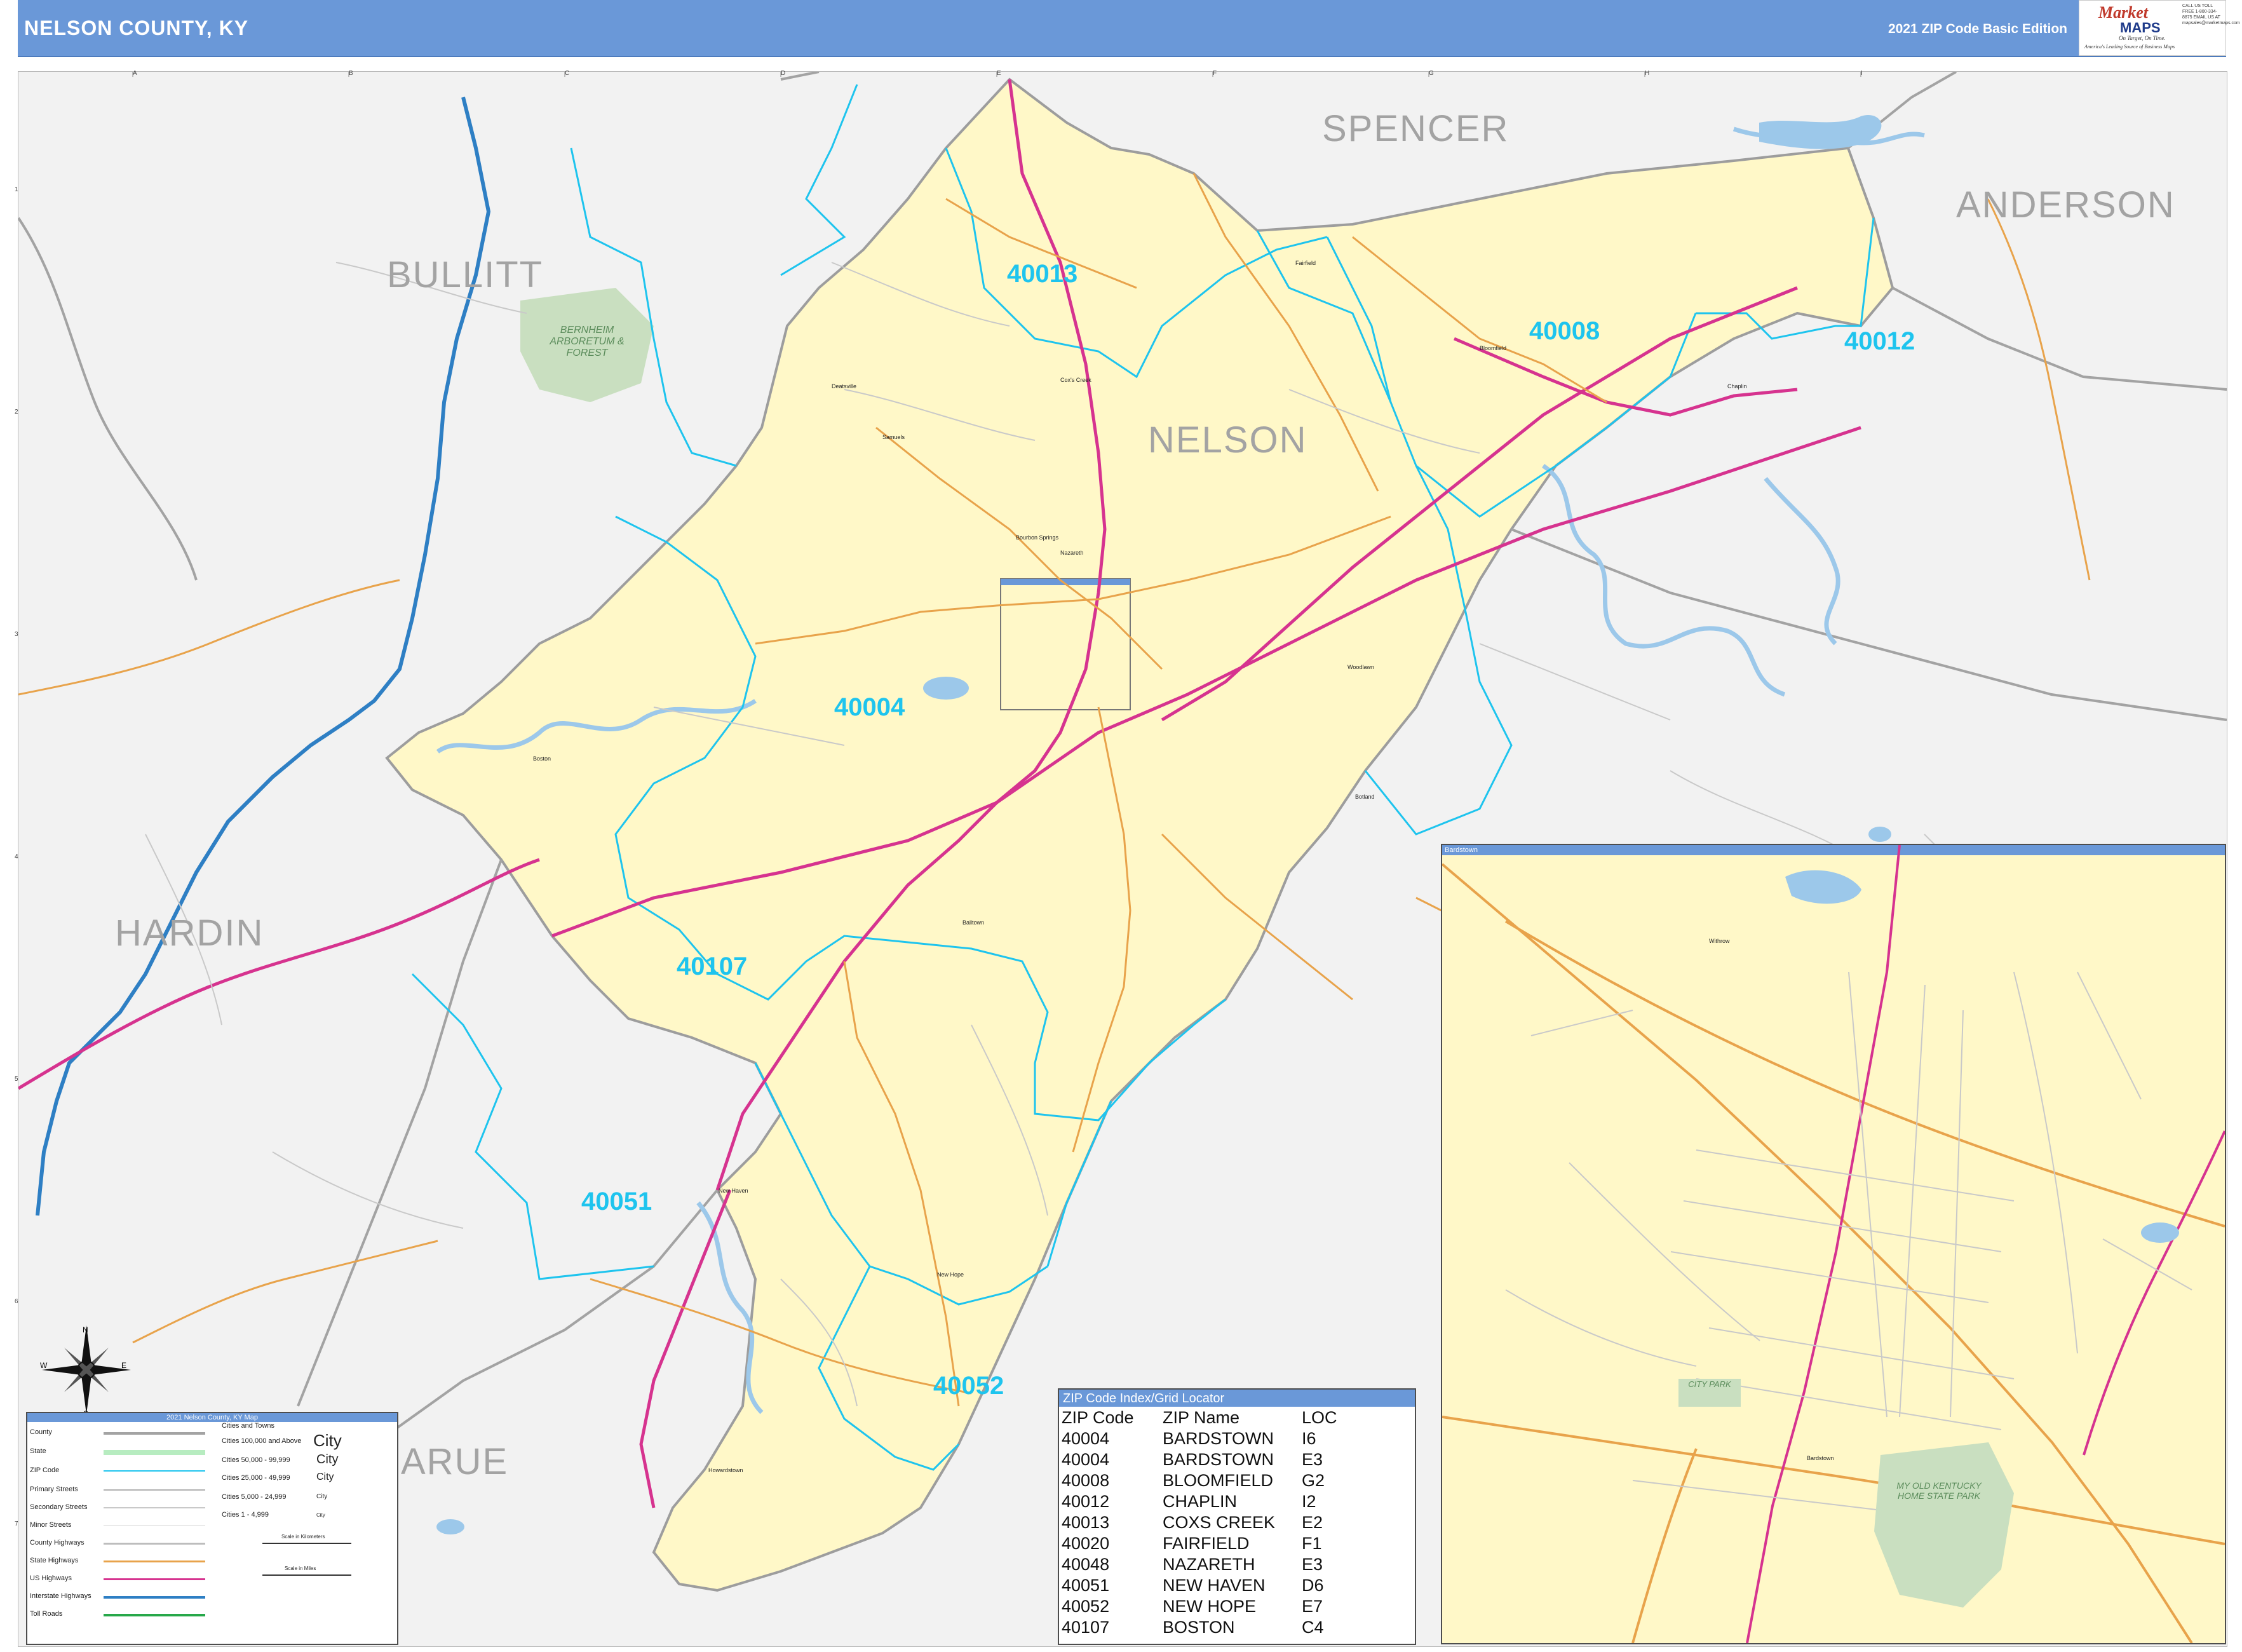 This screenshot has width=2242, height=1652. What do you see at coordinates (245, 1515) in the screenshot?
I see `legend-city-range-5: Cities 1 - 4,999` at bounding box center [245, 1515].